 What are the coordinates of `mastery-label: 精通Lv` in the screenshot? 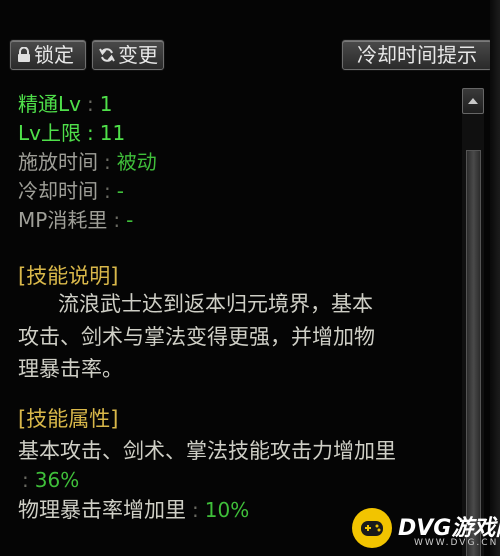 It's located at (49, 104).